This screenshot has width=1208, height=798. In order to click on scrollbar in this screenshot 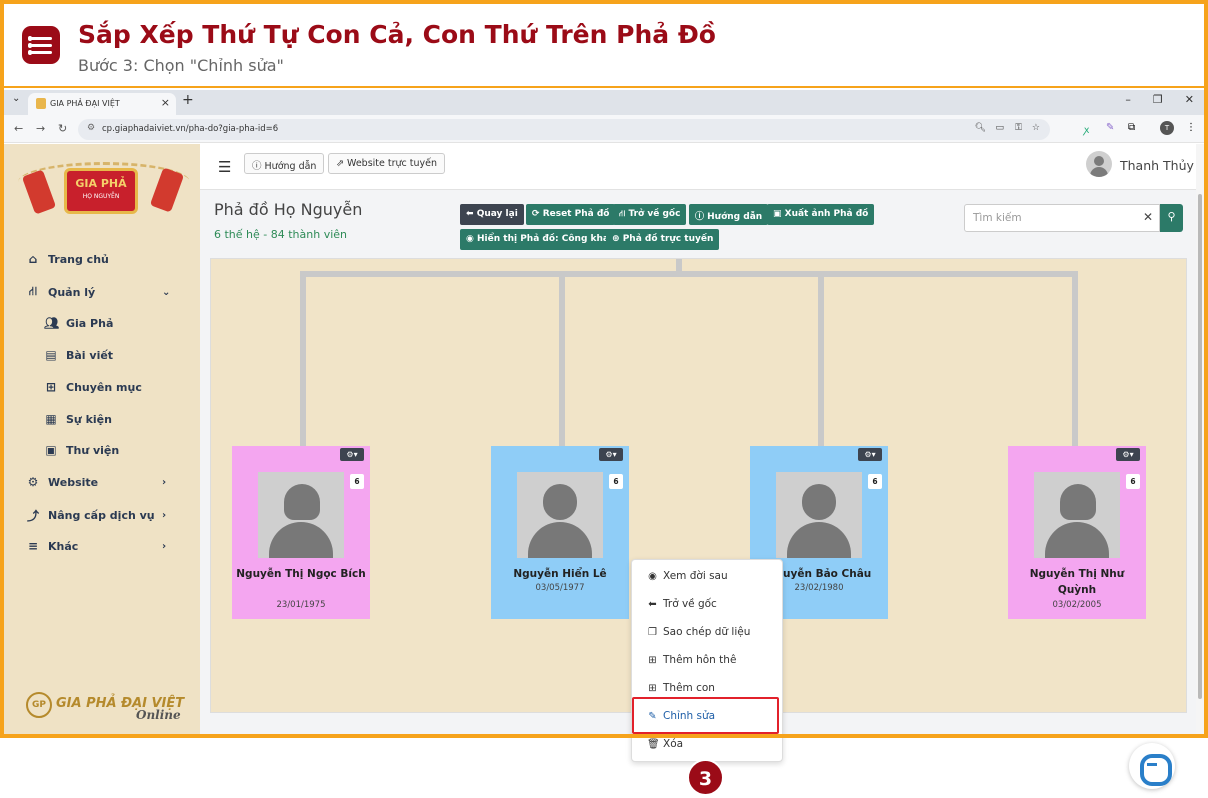, I will do `click(1200, 439)`.